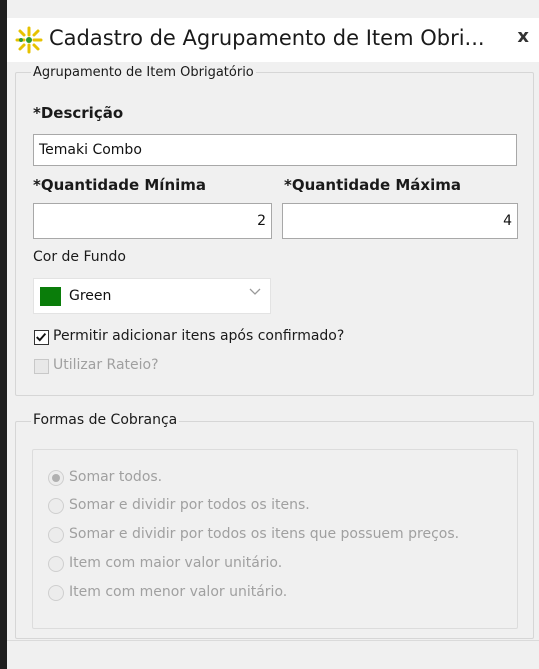  I want to click on quantidade-minima-input: 2, so click(152, 221).